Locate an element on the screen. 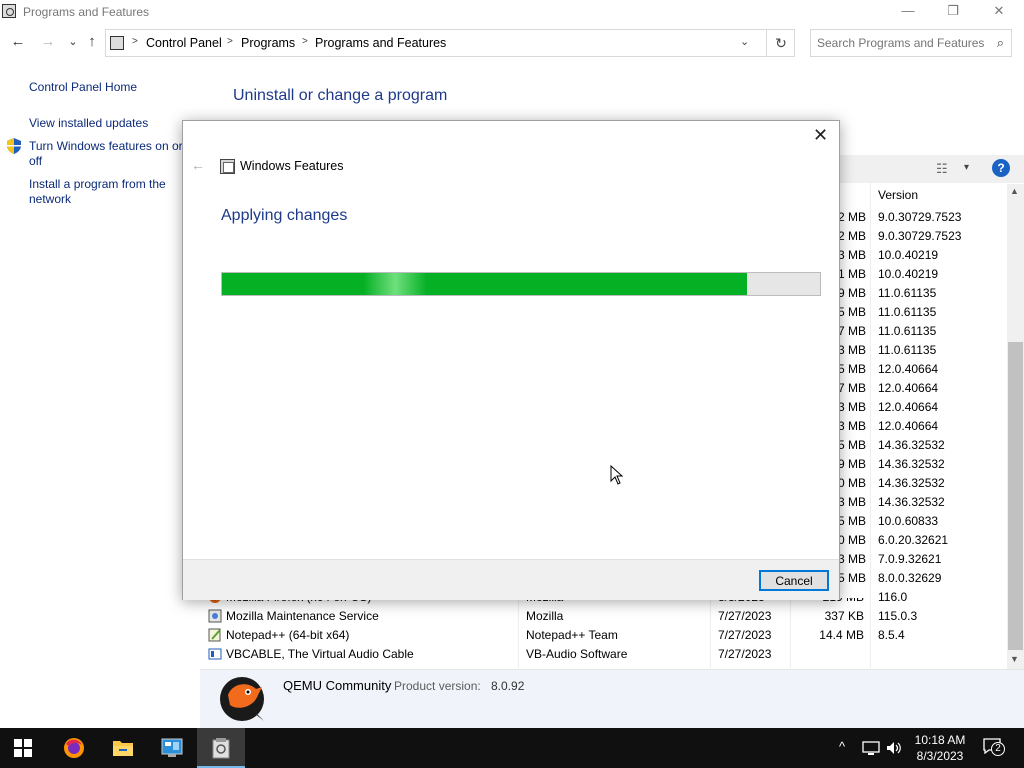  file-explorer-icon is located at coordinates (123, 748).